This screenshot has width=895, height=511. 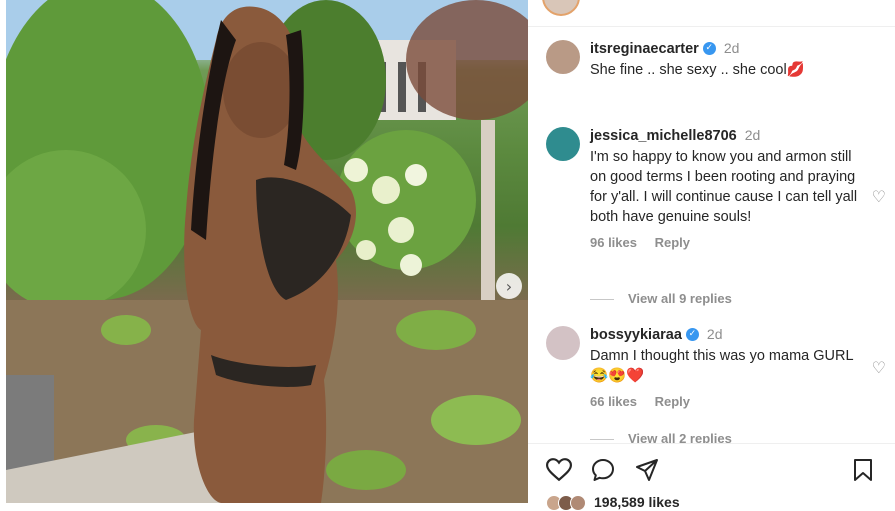 I want to click on comment-icon, so click(x=603, y=473).